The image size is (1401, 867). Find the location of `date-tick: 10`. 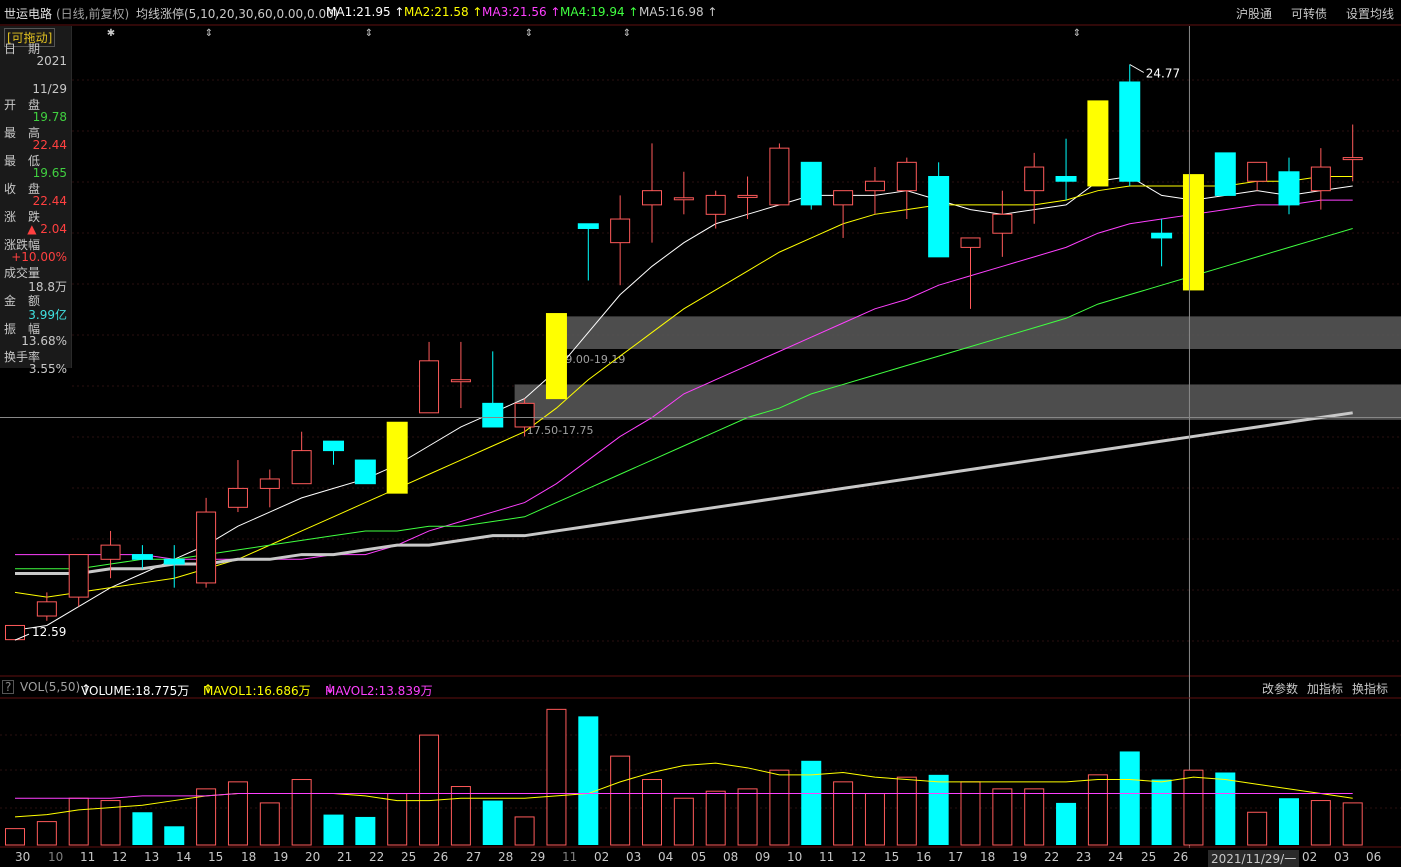

date-tick: 10 is located at coordinates (56, 857).